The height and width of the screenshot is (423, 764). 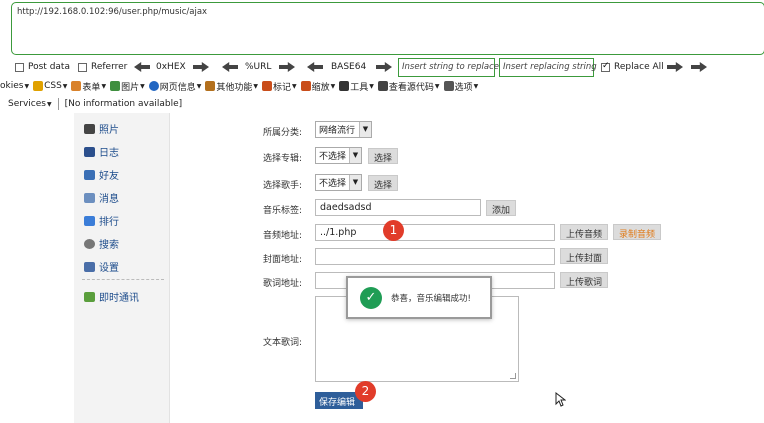 What do you see at coordinates (560, 399) in the screenshot?
I see `mouse-cursor-icon` at bounding box center [560, 399].